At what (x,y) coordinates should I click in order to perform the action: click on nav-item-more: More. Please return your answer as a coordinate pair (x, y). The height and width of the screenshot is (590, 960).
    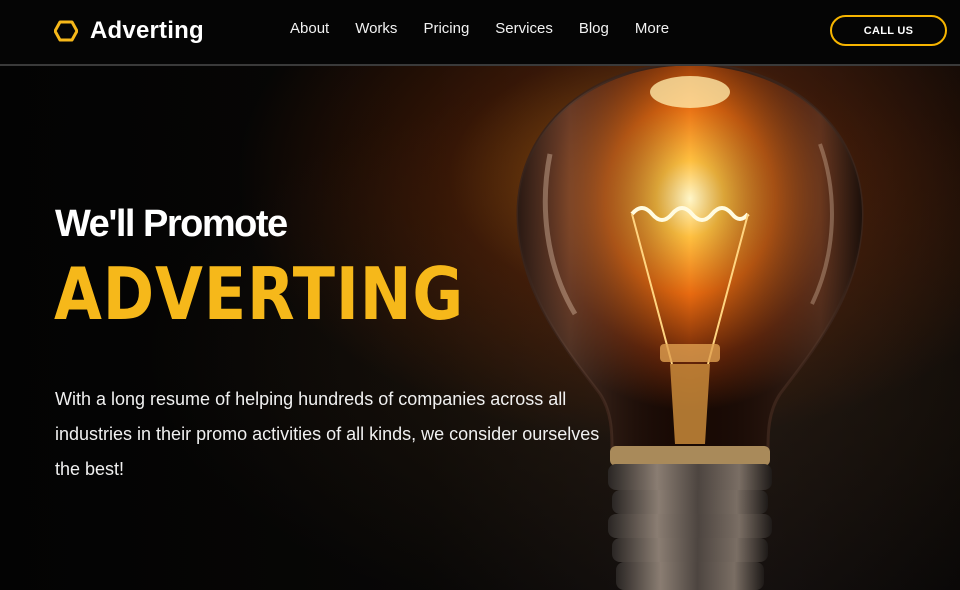
    Looking at the image, I should click on (652, 28).